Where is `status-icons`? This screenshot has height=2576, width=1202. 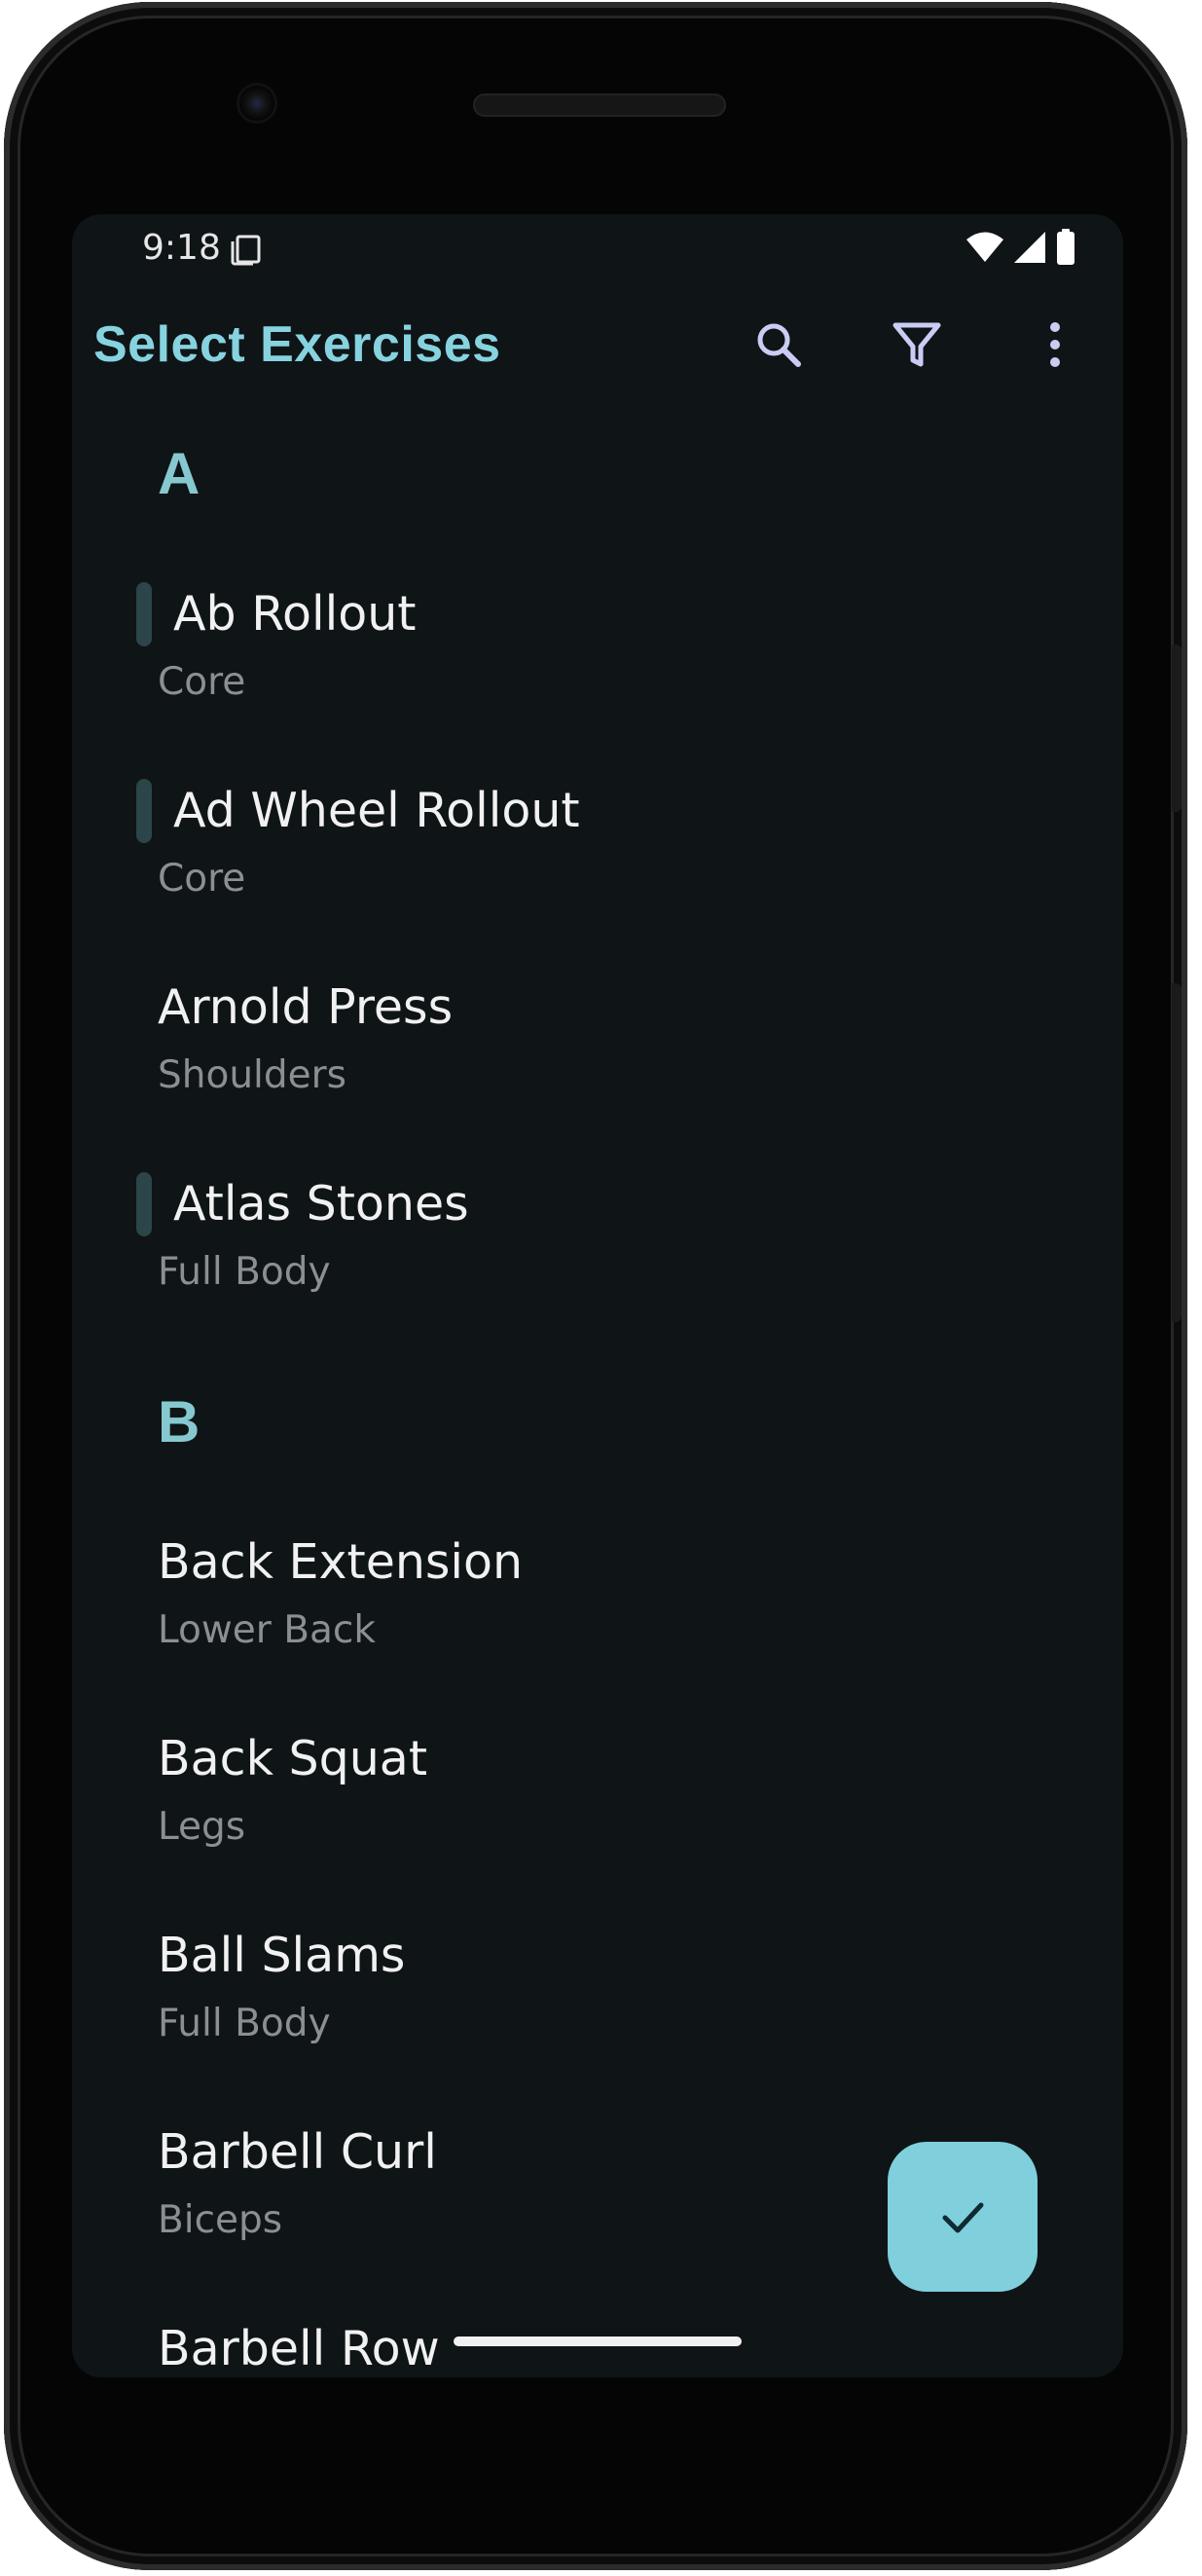 status-icons is located at coordinates (1020, 247).